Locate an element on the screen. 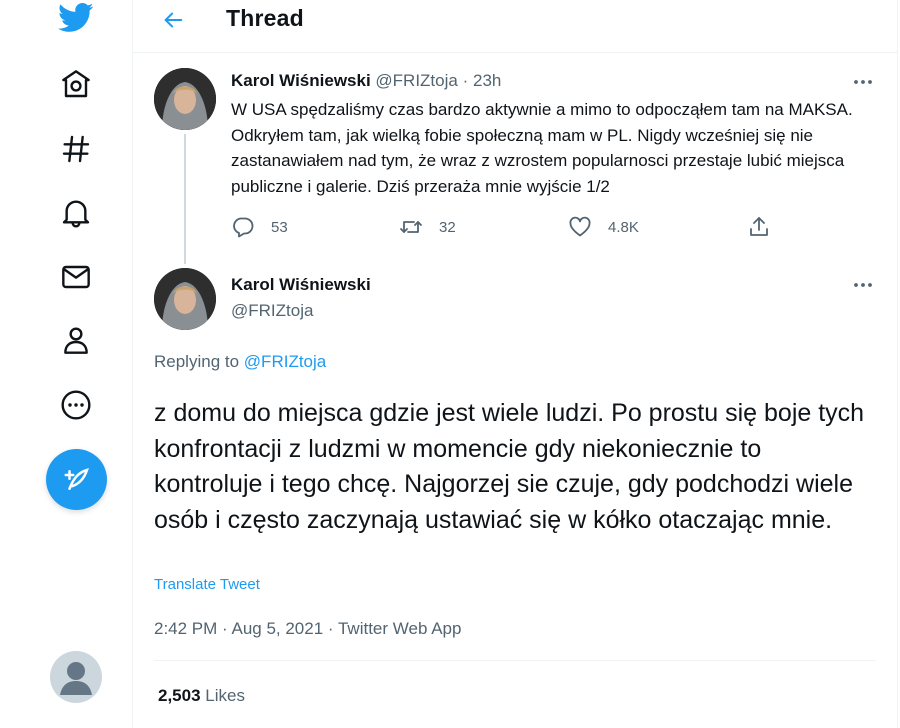  likes-label: Likes is located at coordinates (225, 695).